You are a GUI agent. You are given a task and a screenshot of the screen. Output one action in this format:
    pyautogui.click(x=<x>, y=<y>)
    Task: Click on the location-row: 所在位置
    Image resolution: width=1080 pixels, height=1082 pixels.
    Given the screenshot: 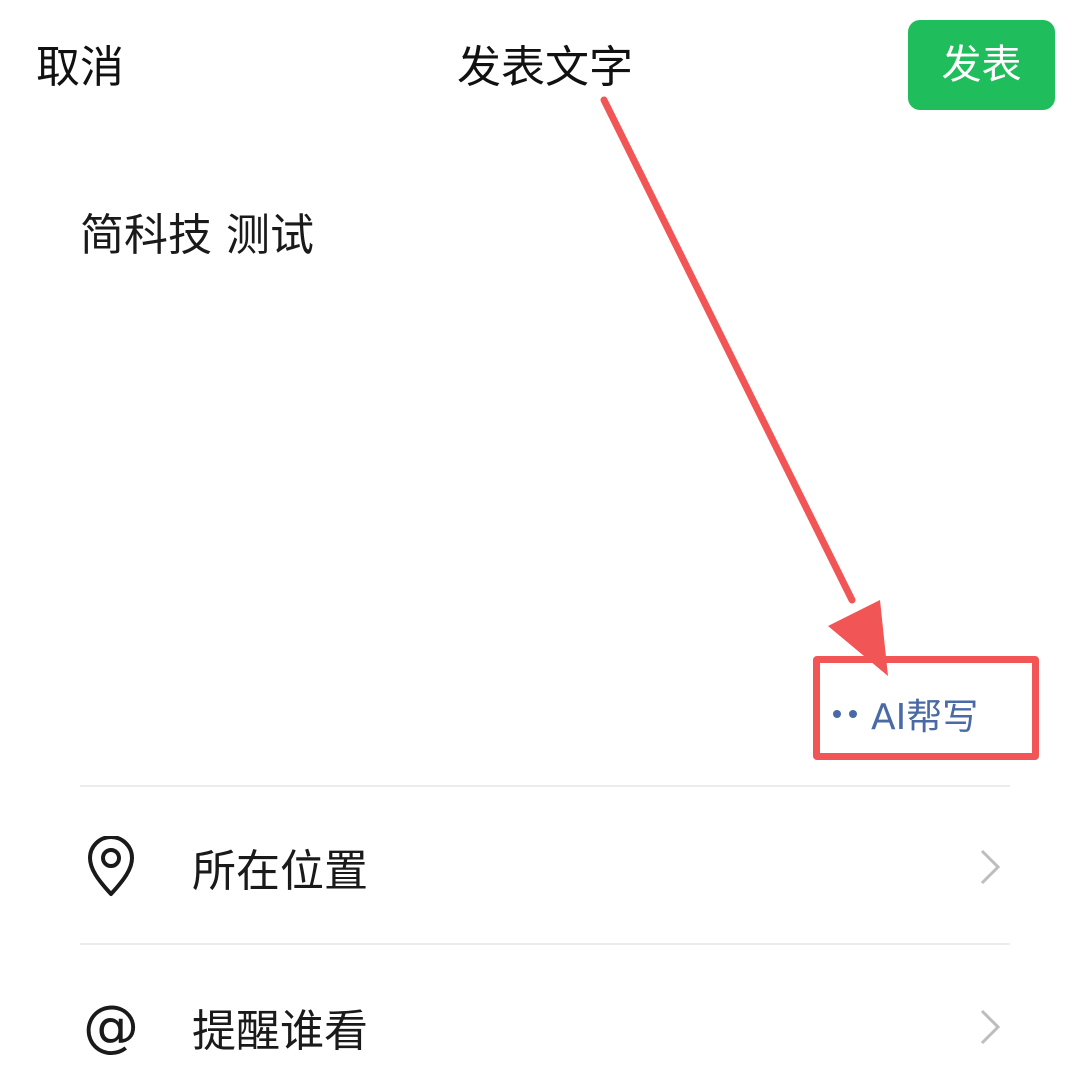 What is the action you would take?
    pyautogui.click(x=545, y=867)
    